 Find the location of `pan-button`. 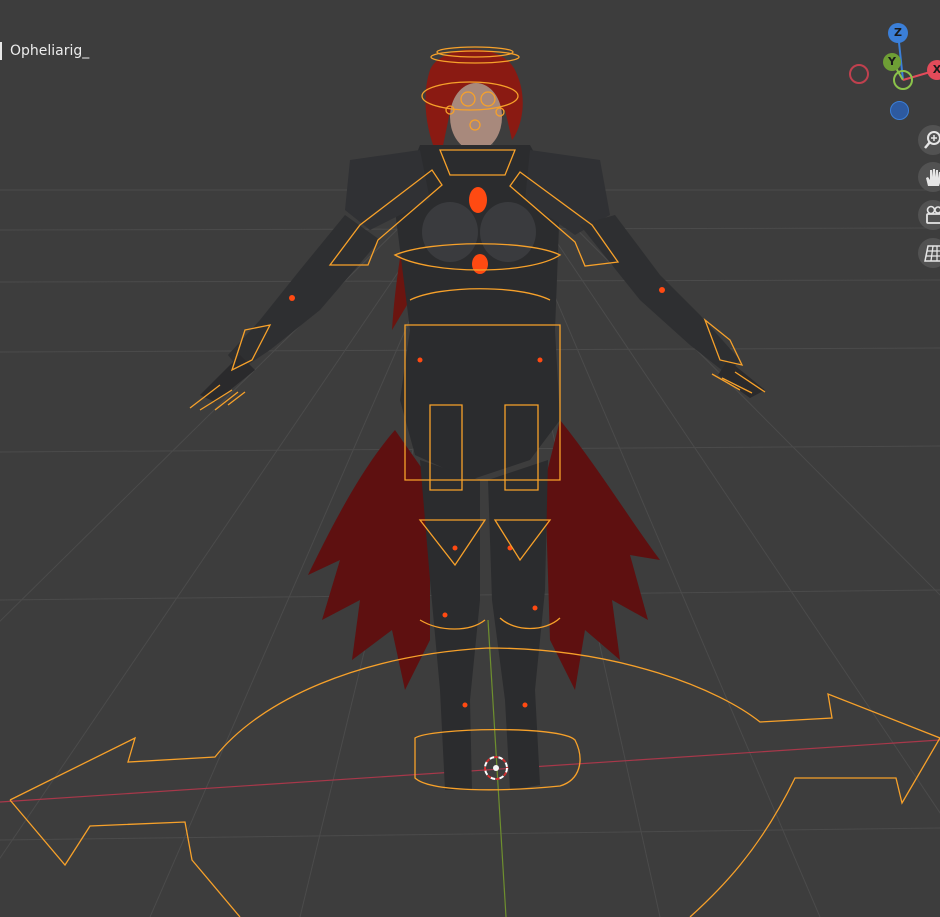

pan-button is located at coordinates (929, 177).